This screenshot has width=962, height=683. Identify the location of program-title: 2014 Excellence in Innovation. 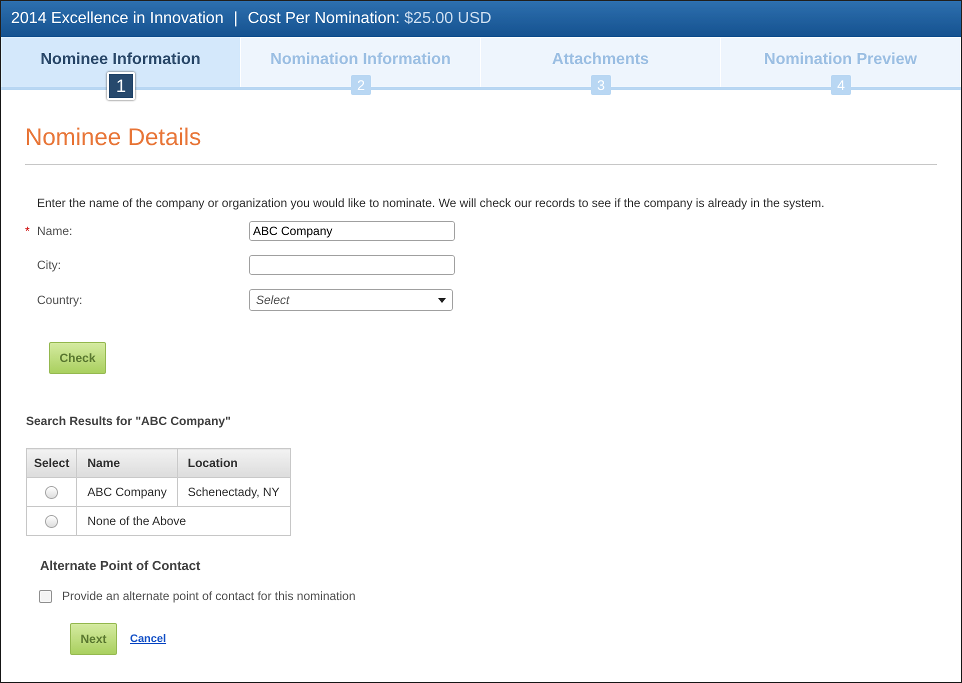
(117, 19).